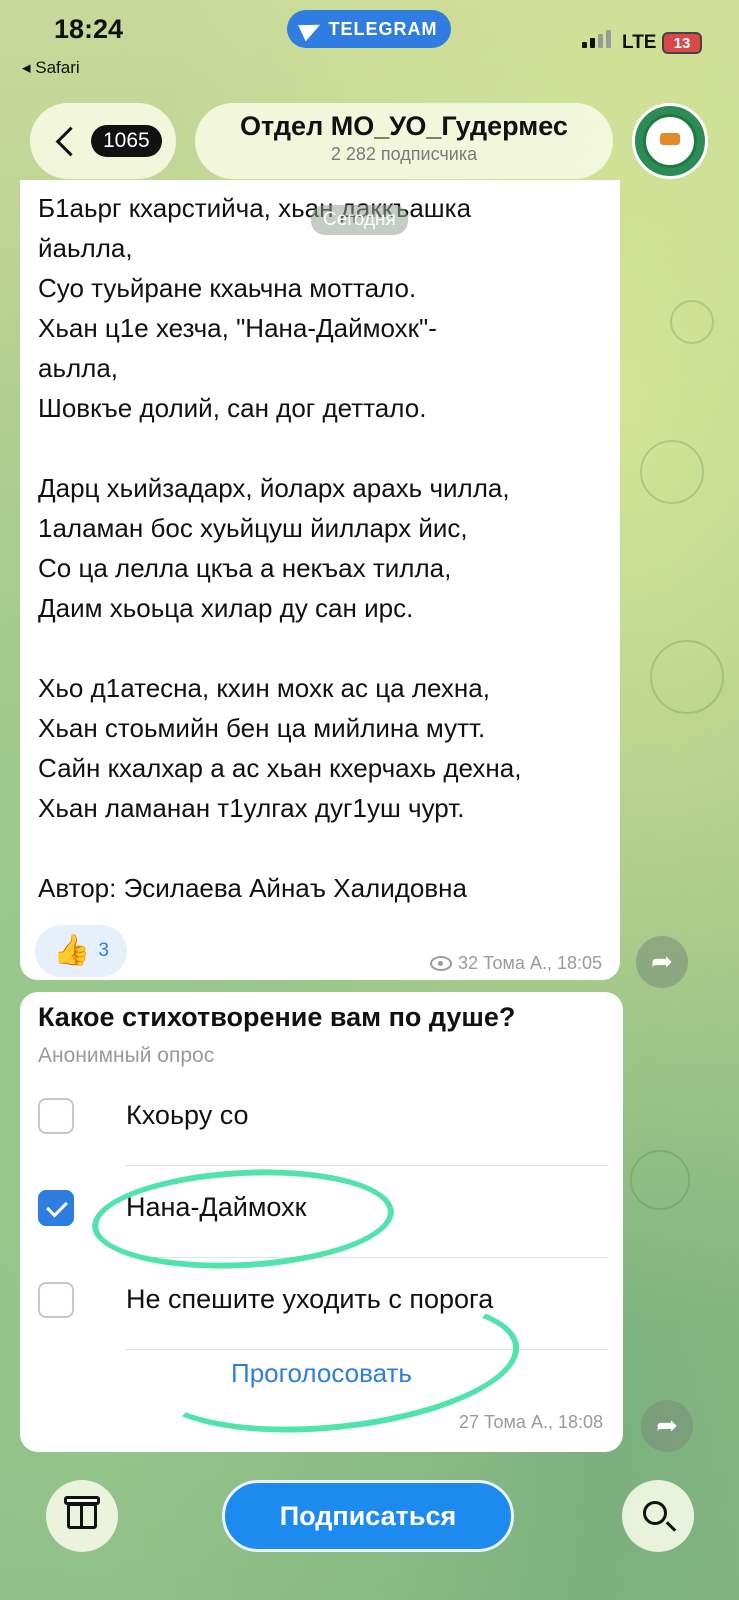  What do you see at coordinates (187, 1115) in the screenshot?
I see `poll-option-label: Кхоьру со` at bounding box center [187, 1115].